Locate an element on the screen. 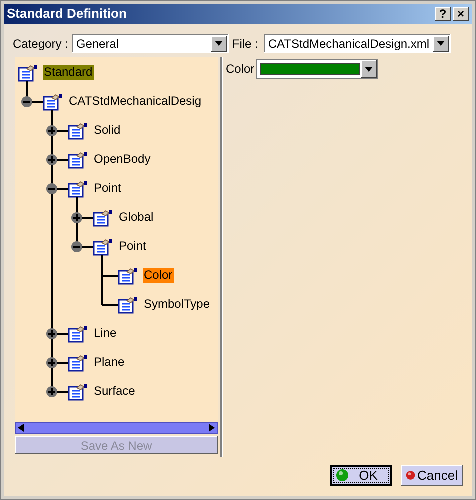 The width and height of the screenshot is (476, 500). tree-item: Global is located at coordinates (136, 217).